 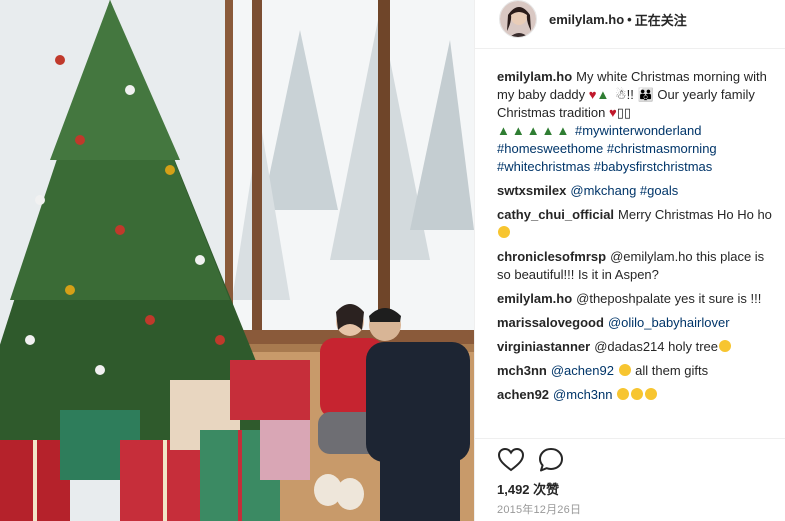 What do you see at coordinates (555, 214) in the screenshot?
I see `comment-username: cathy_chui_official` at bounding box center [555, 214].